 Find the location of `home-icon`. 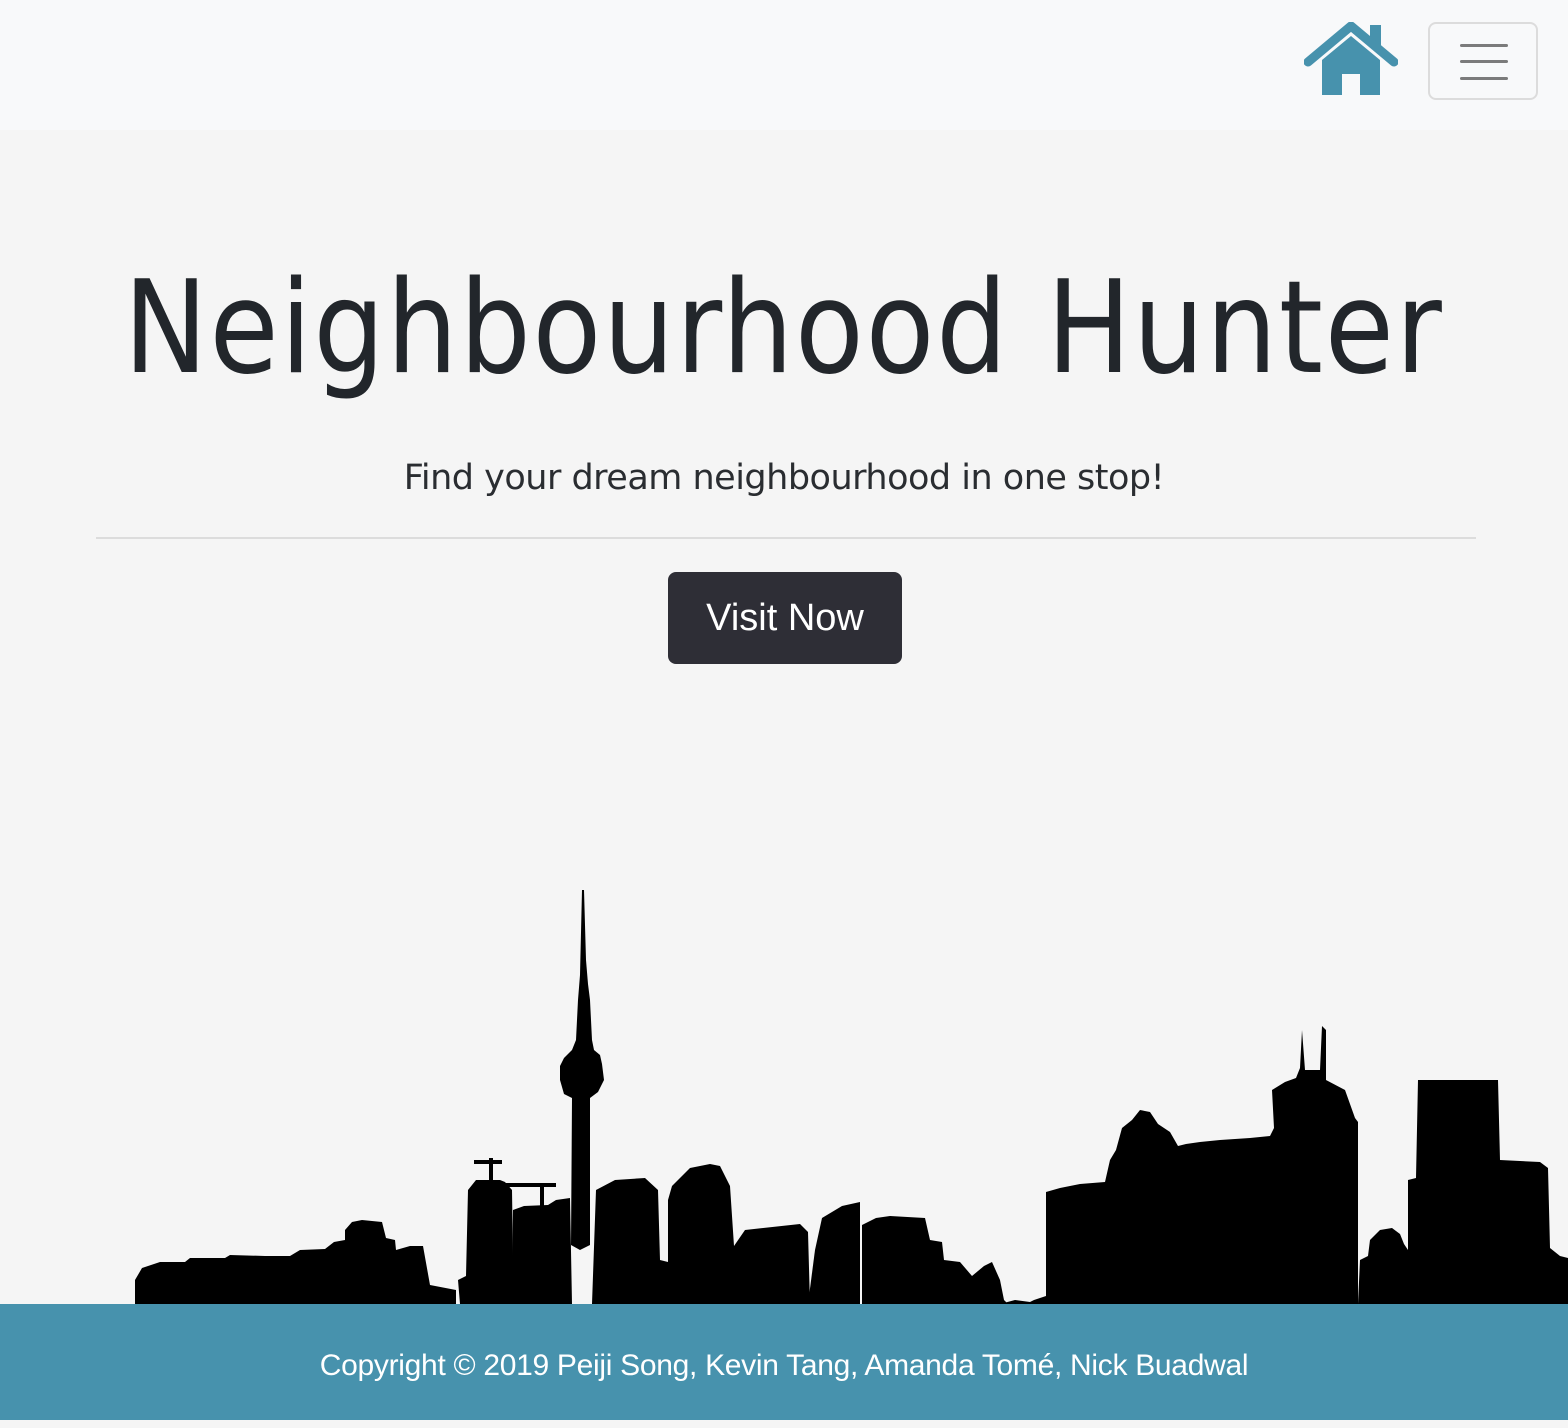

home-icon is located at coordinates (1351, 58).